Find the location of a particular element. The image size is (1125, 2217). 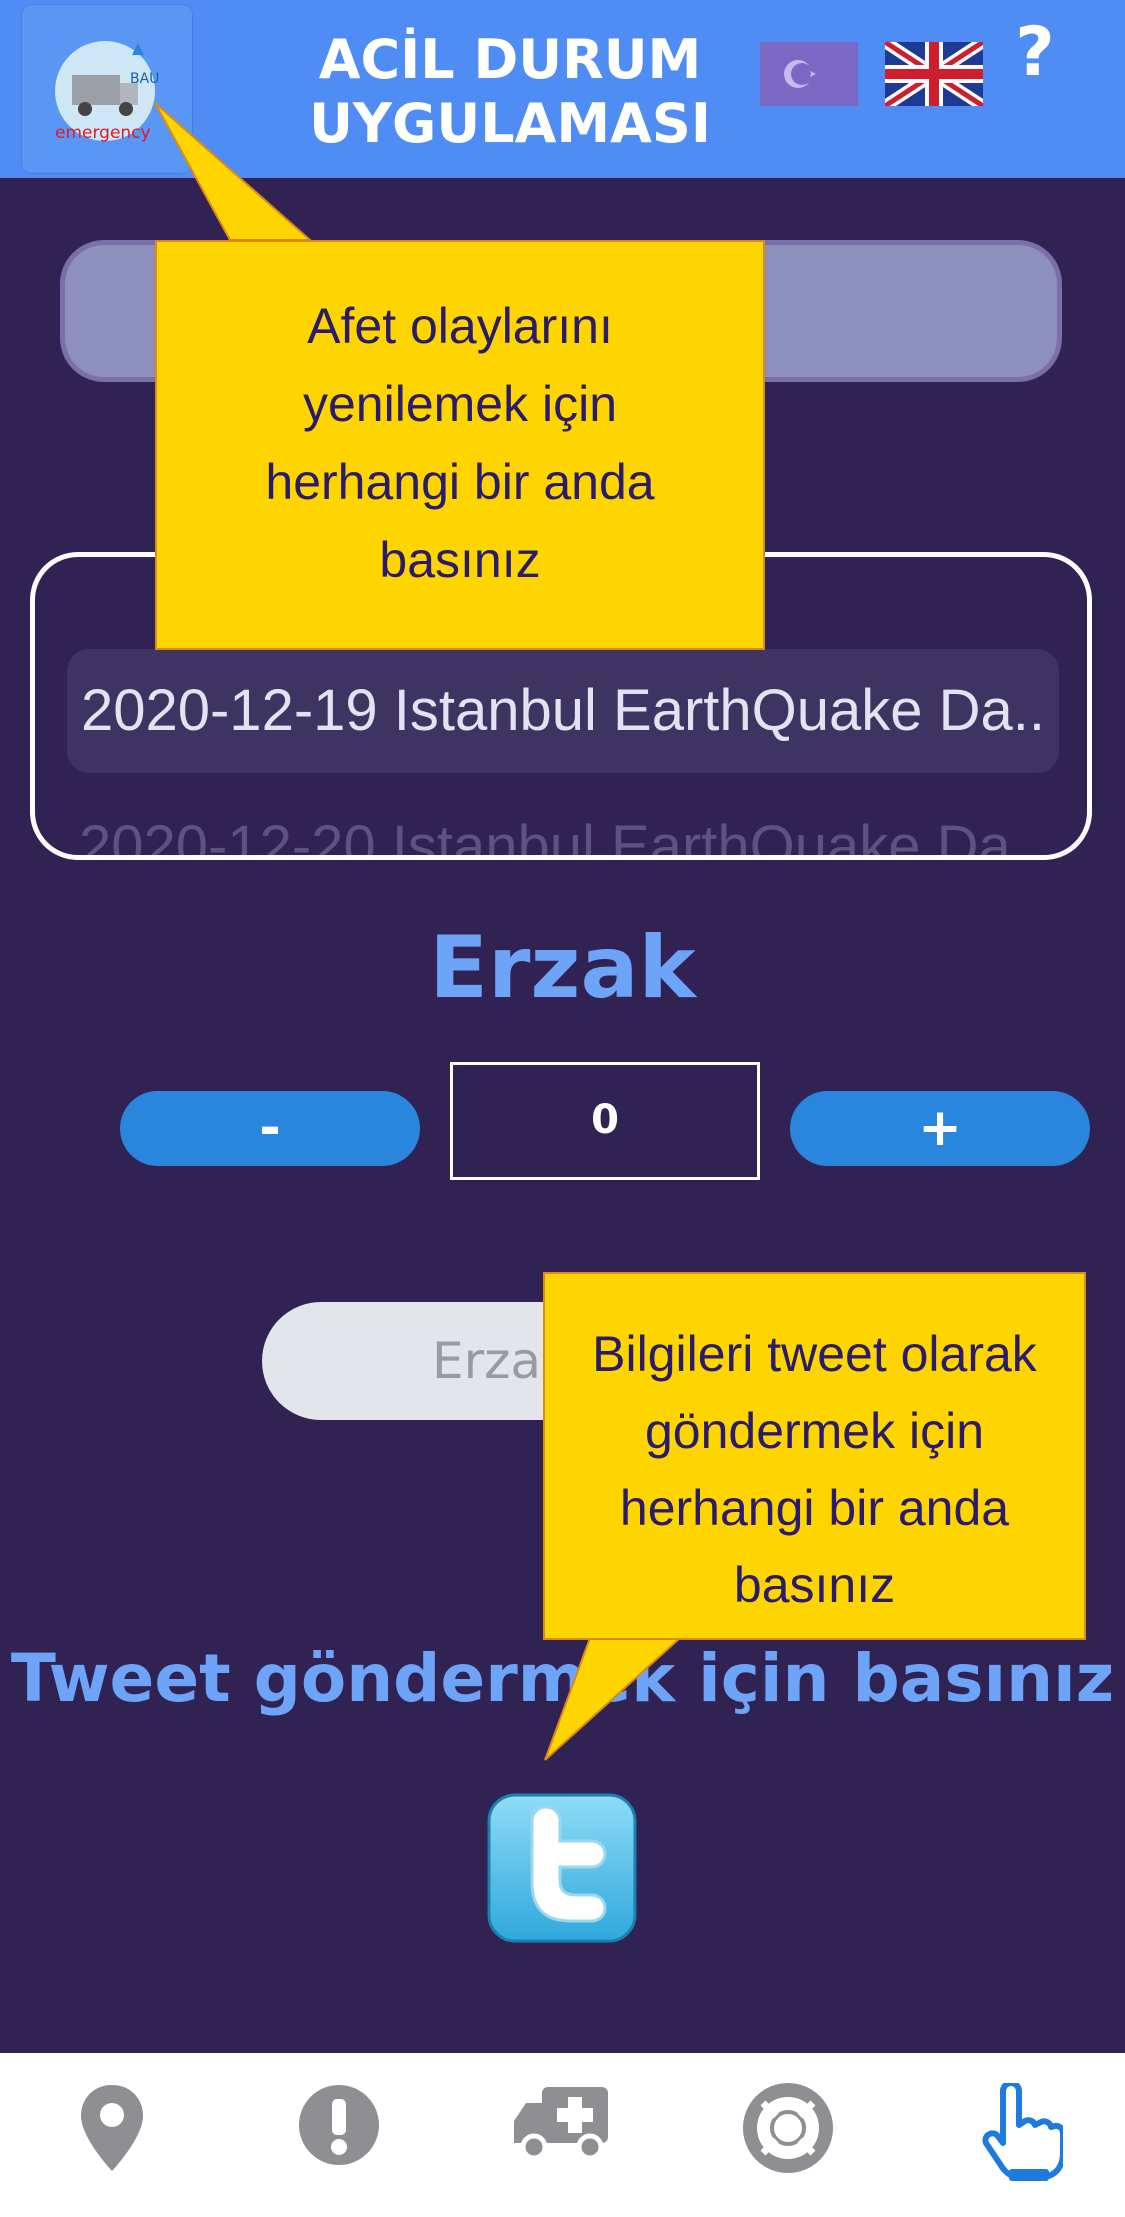

bottom-tab-bar is located at coordinates (562, 2135).